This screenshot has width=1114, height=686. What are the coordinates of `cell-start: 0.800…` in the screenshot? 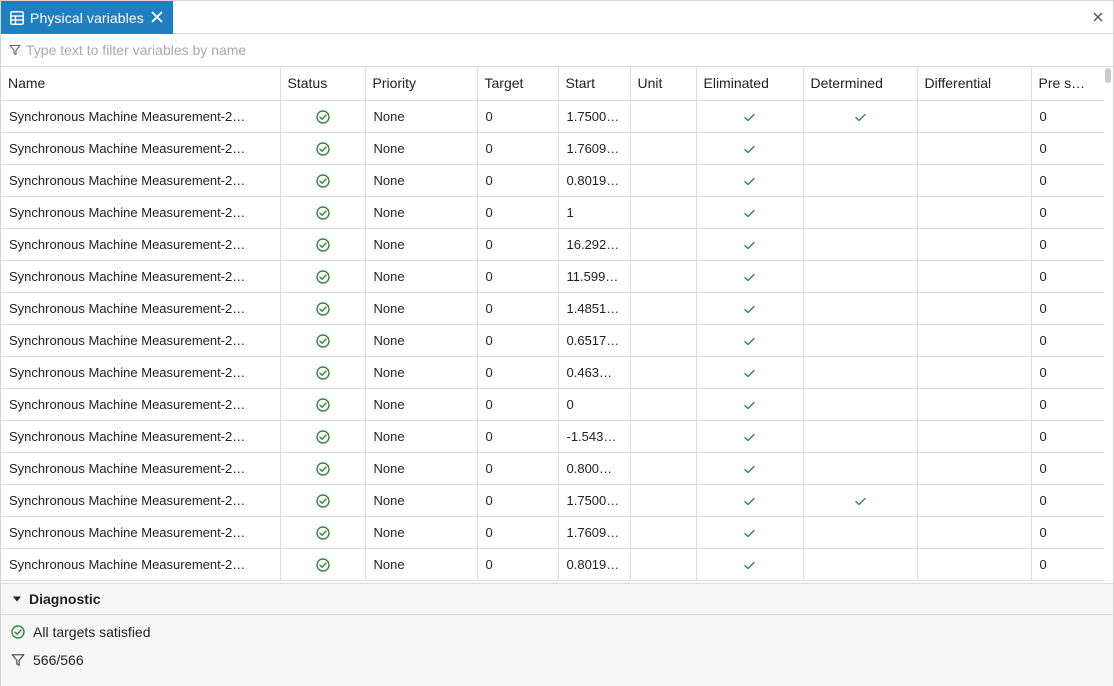 It's located at (594, 468).